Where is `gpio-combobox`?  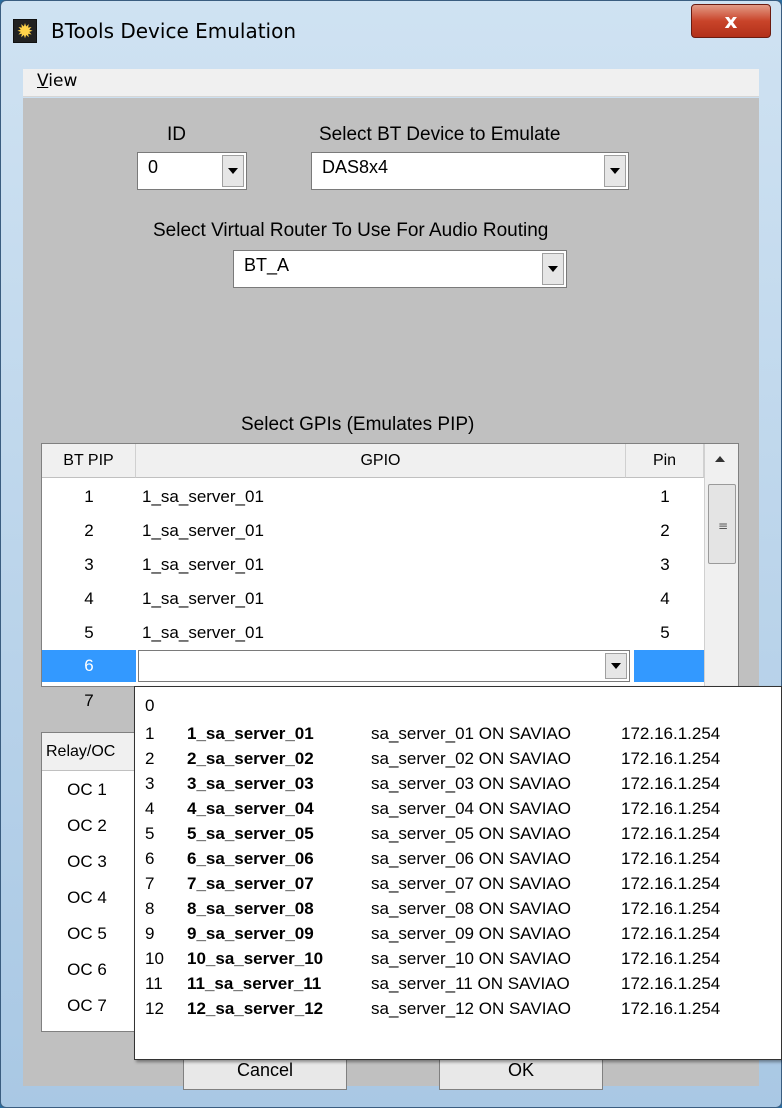
gpio-combobox is located at coordinates (384, 666).